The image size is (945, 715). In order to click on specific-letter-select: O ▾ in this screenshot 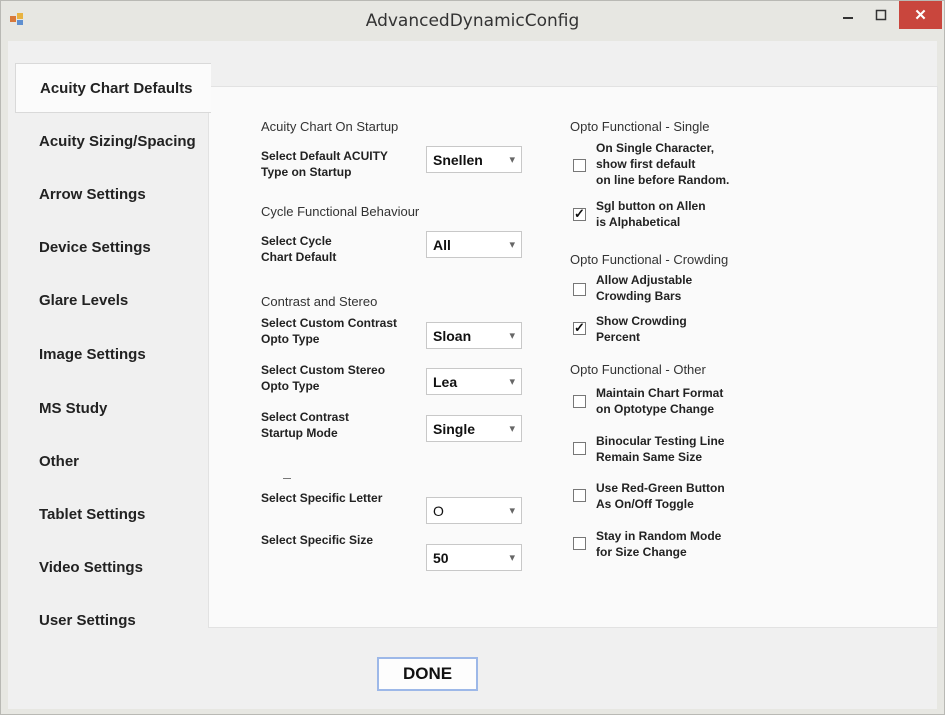, I will do `click(474, 510)`.